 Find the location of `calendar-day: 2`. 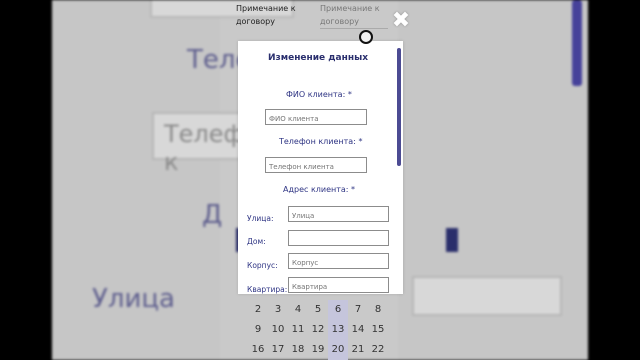

calendar-day: 2 is located at coordinates (258, 310).